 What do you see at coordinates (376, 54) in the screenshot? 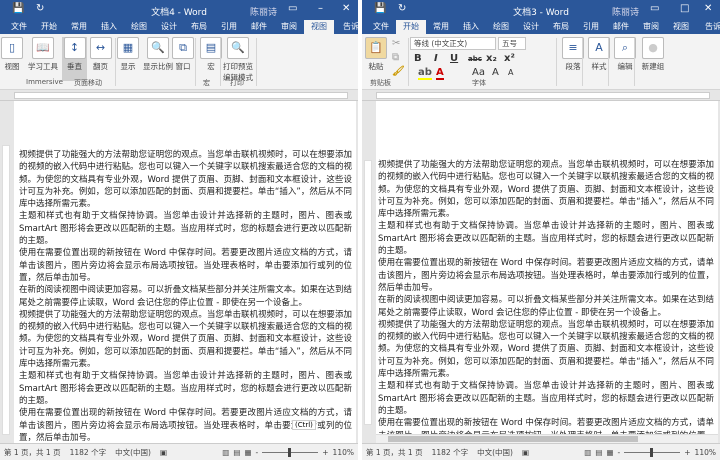
I see `paste-button: 📋 粘贴` at bounding box center [376, 54].